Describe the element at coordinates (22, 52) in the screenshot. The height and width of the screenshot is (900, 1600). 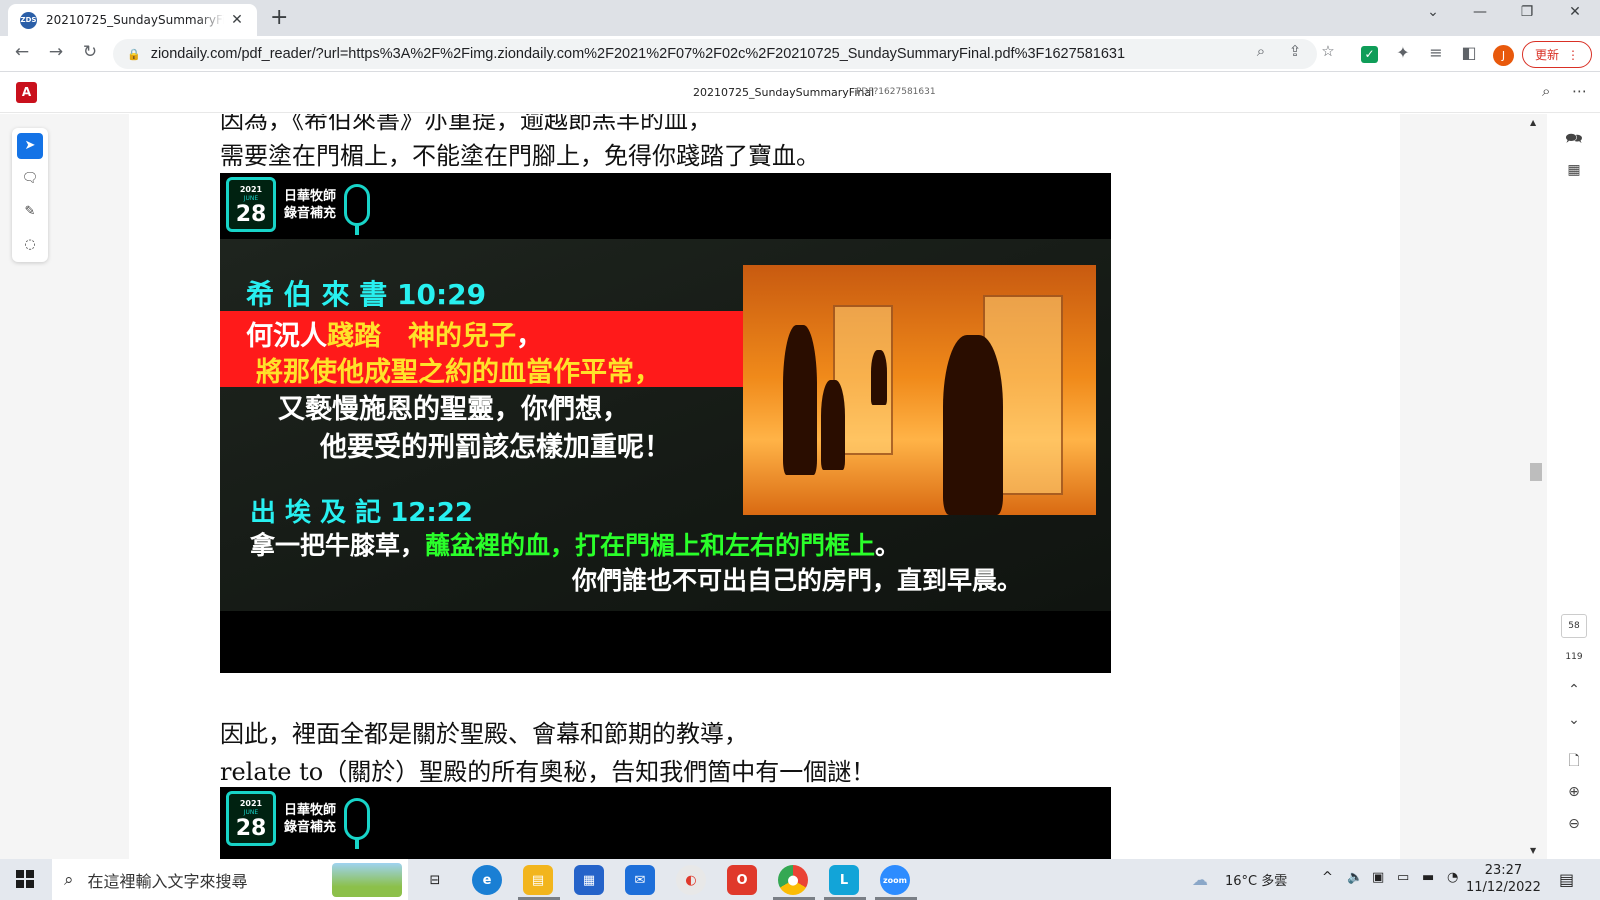
I see `back-arrow-icon: ←` at that location.